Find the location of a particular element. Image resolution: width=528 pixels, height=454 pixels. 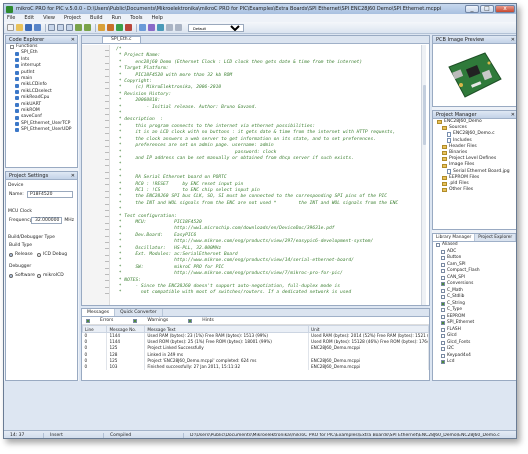

options-icon is located at coordinates (151, 27).